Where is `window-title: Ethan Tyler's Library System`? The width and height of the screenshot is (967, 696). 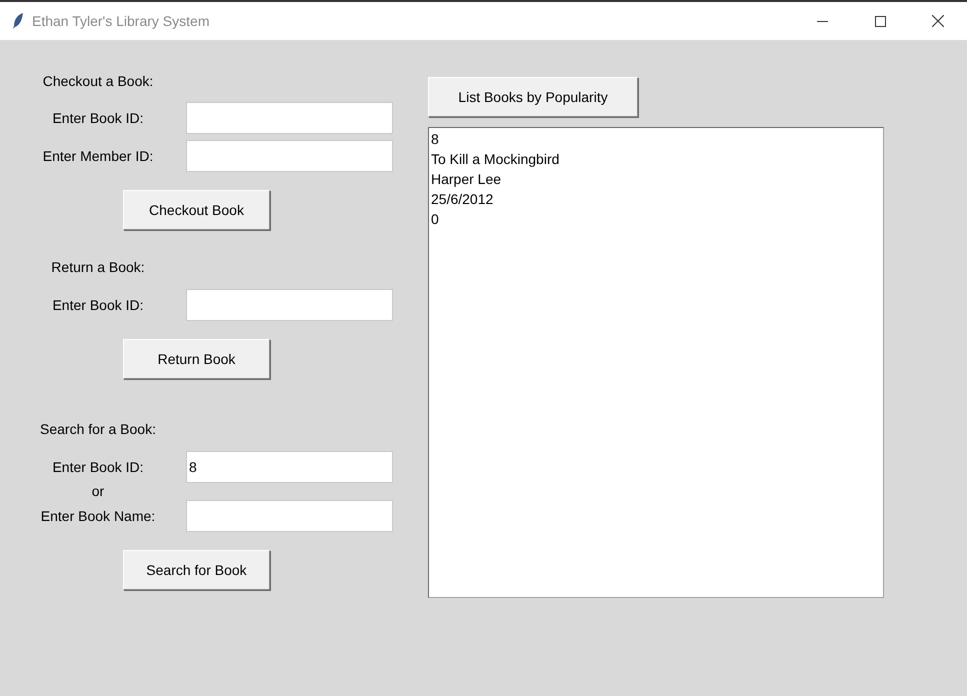 window-title: Ethan Tyler's Library System is located at coordinates (121, 21).